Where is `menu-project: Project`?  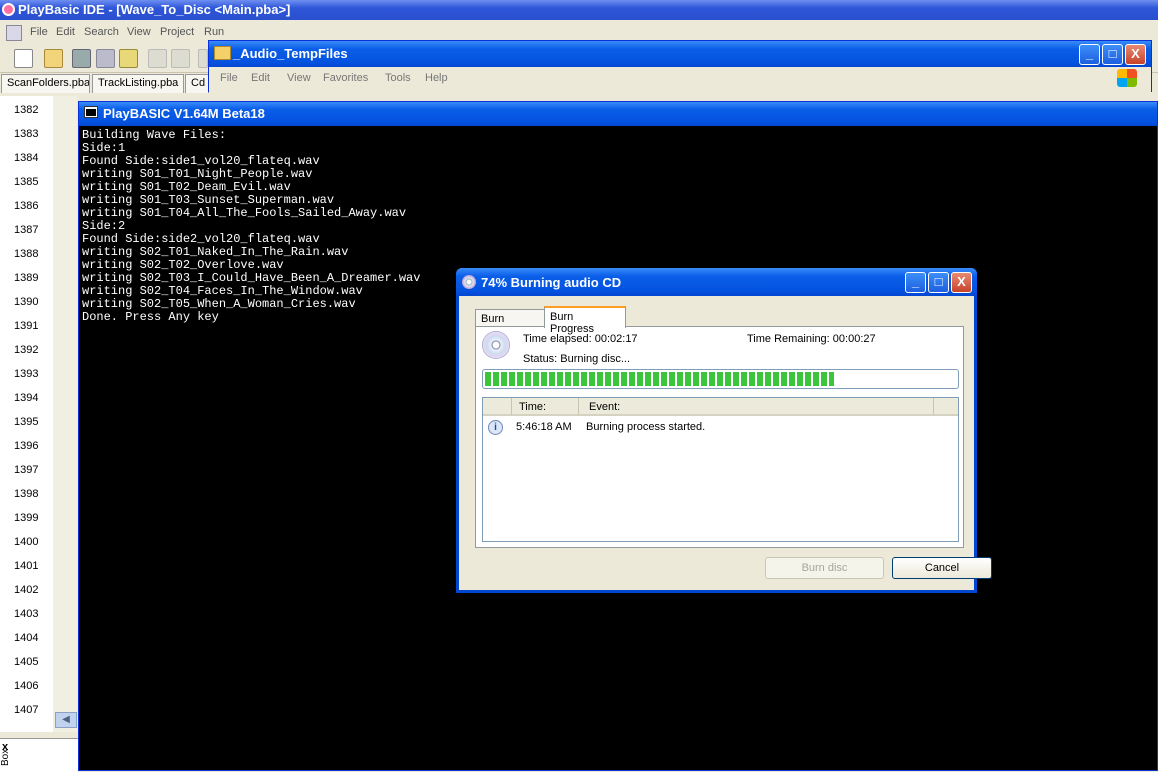
menu-project: Project is located at coordinates (177, 32).